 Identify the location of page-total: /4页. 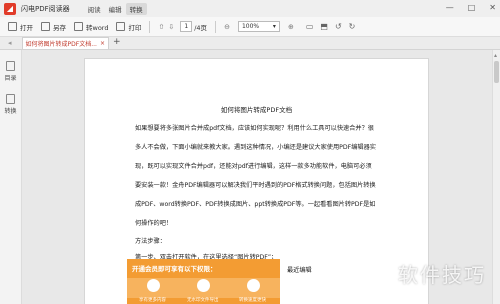
(201, 27).